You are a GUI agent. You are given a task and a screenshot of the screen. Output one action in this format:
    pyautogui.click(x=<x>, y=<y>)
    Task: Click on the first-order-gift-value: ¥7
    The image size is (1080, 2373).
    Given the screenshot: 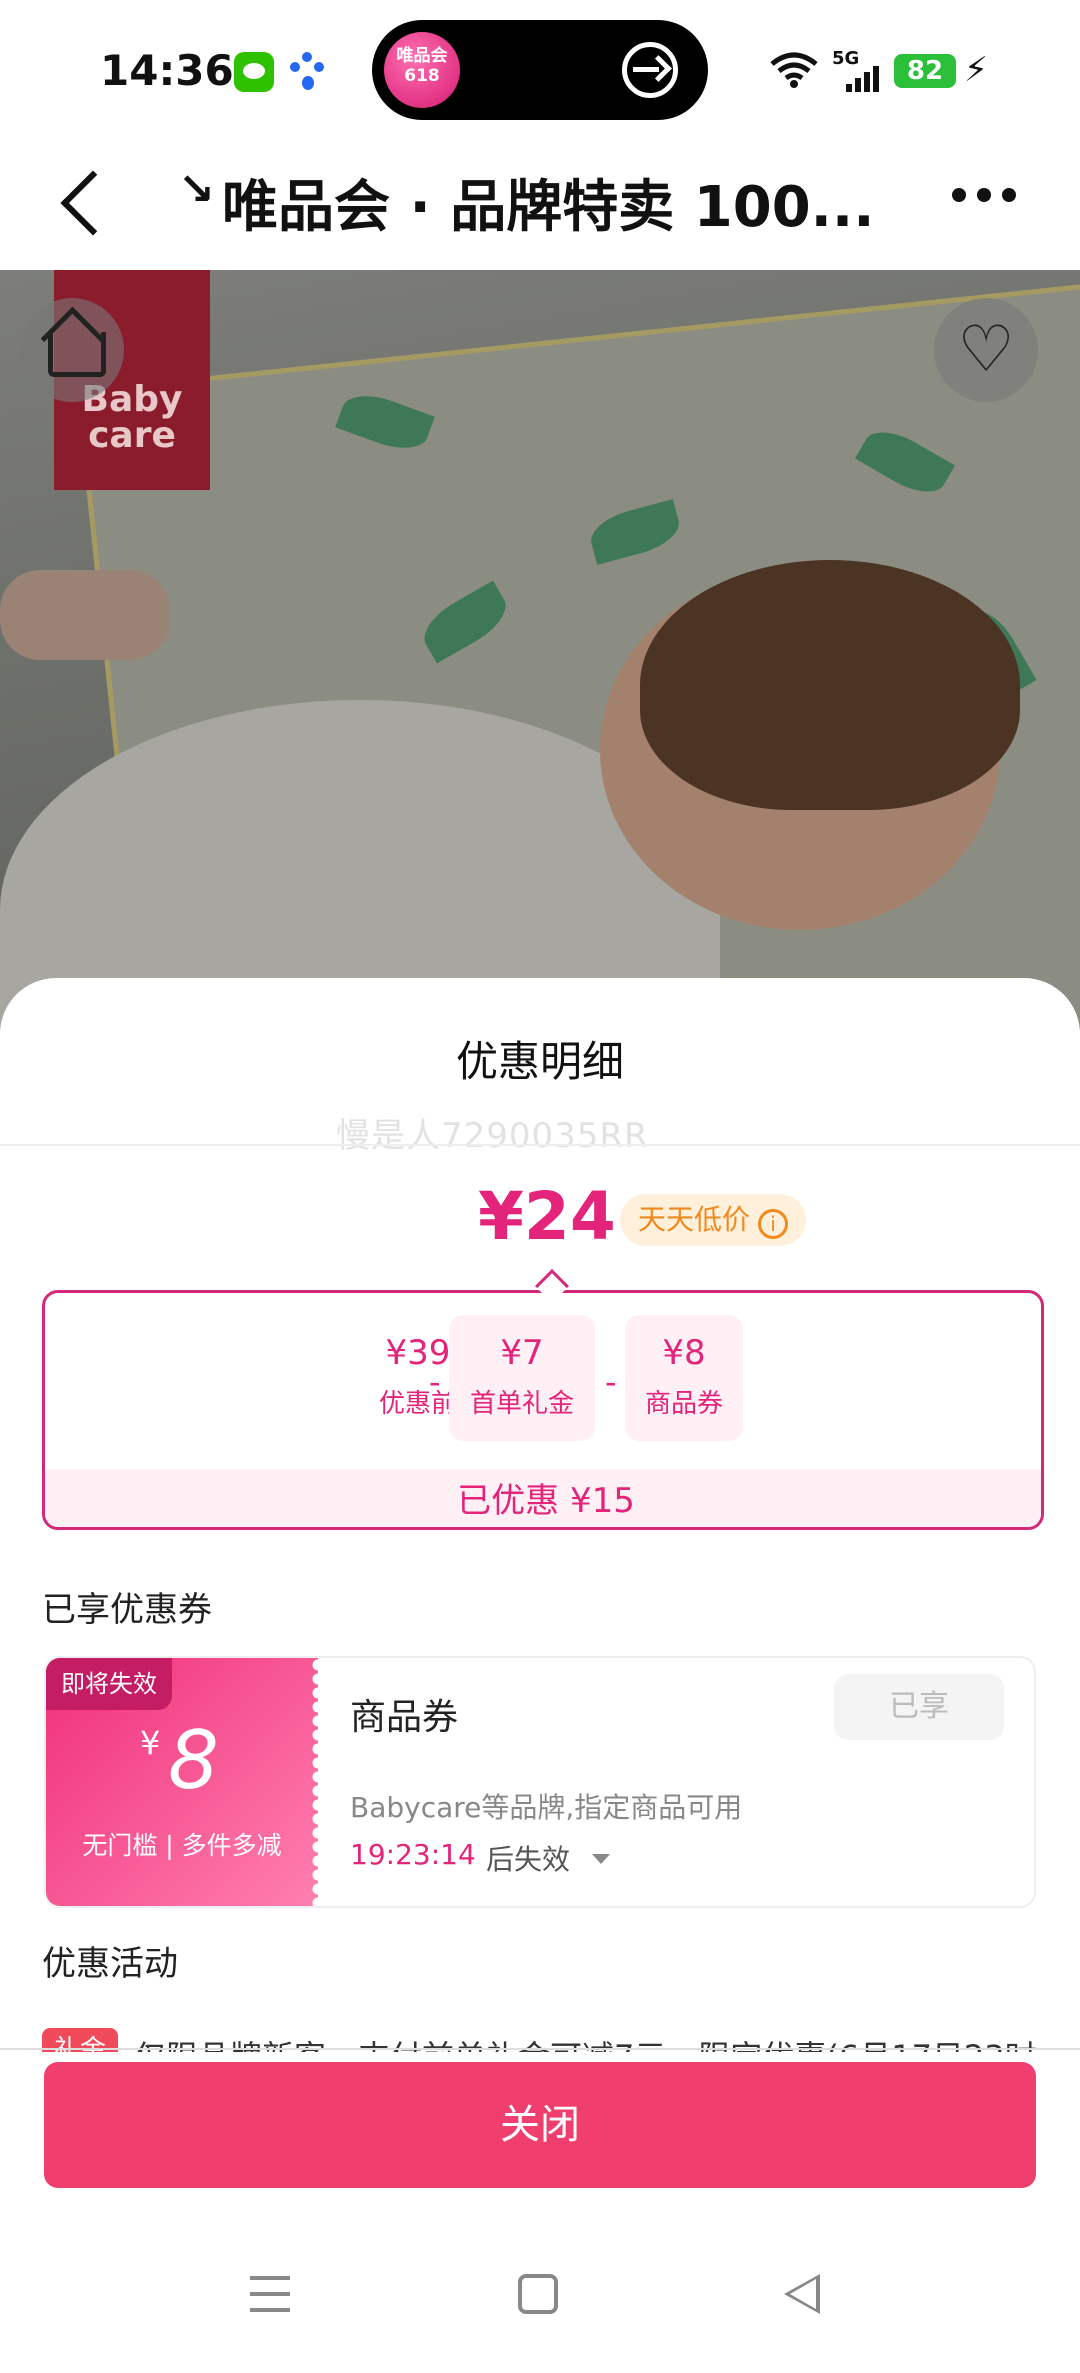 What is the action you would take?
    pyautogui.click(x=522, y=1353)
    